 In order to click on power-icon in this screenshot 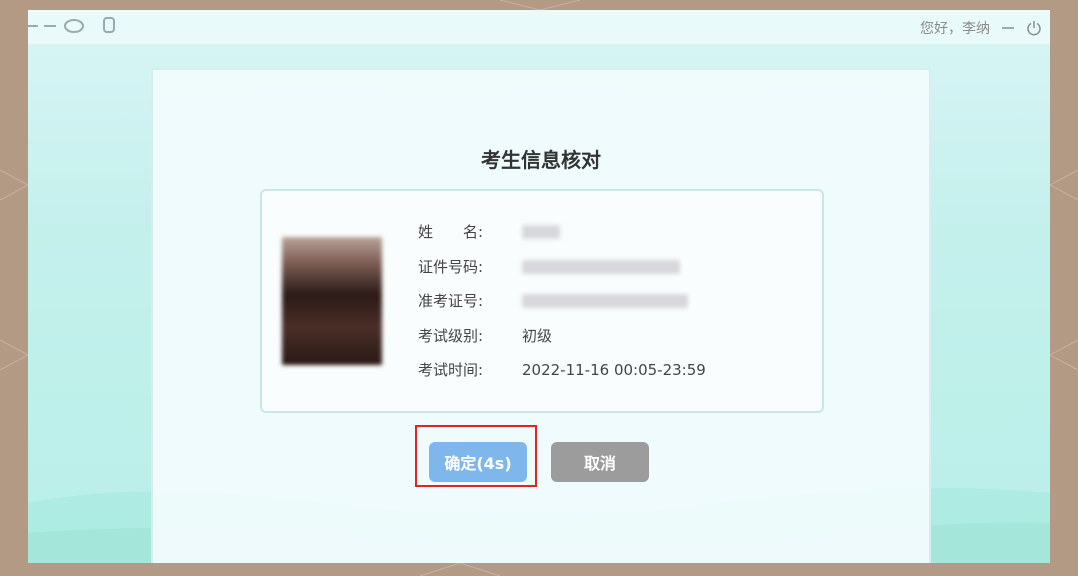, I will do `click(1034, 28)`.